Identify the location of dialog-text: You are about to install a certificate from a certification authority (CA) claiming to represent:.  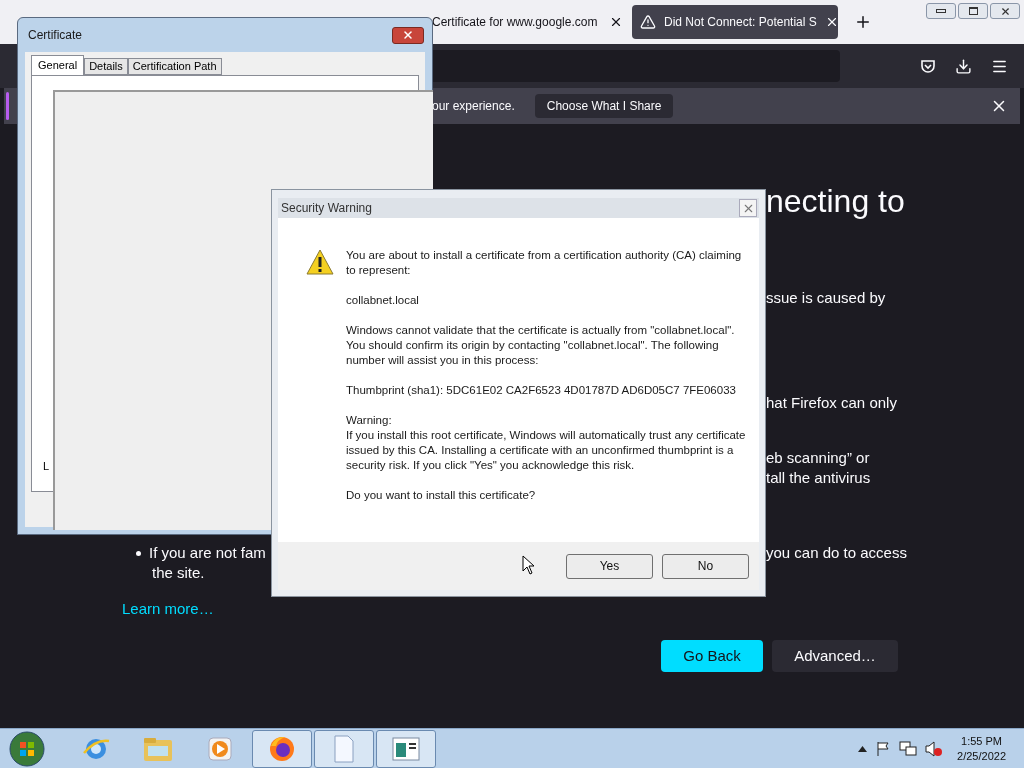
(544, 263).